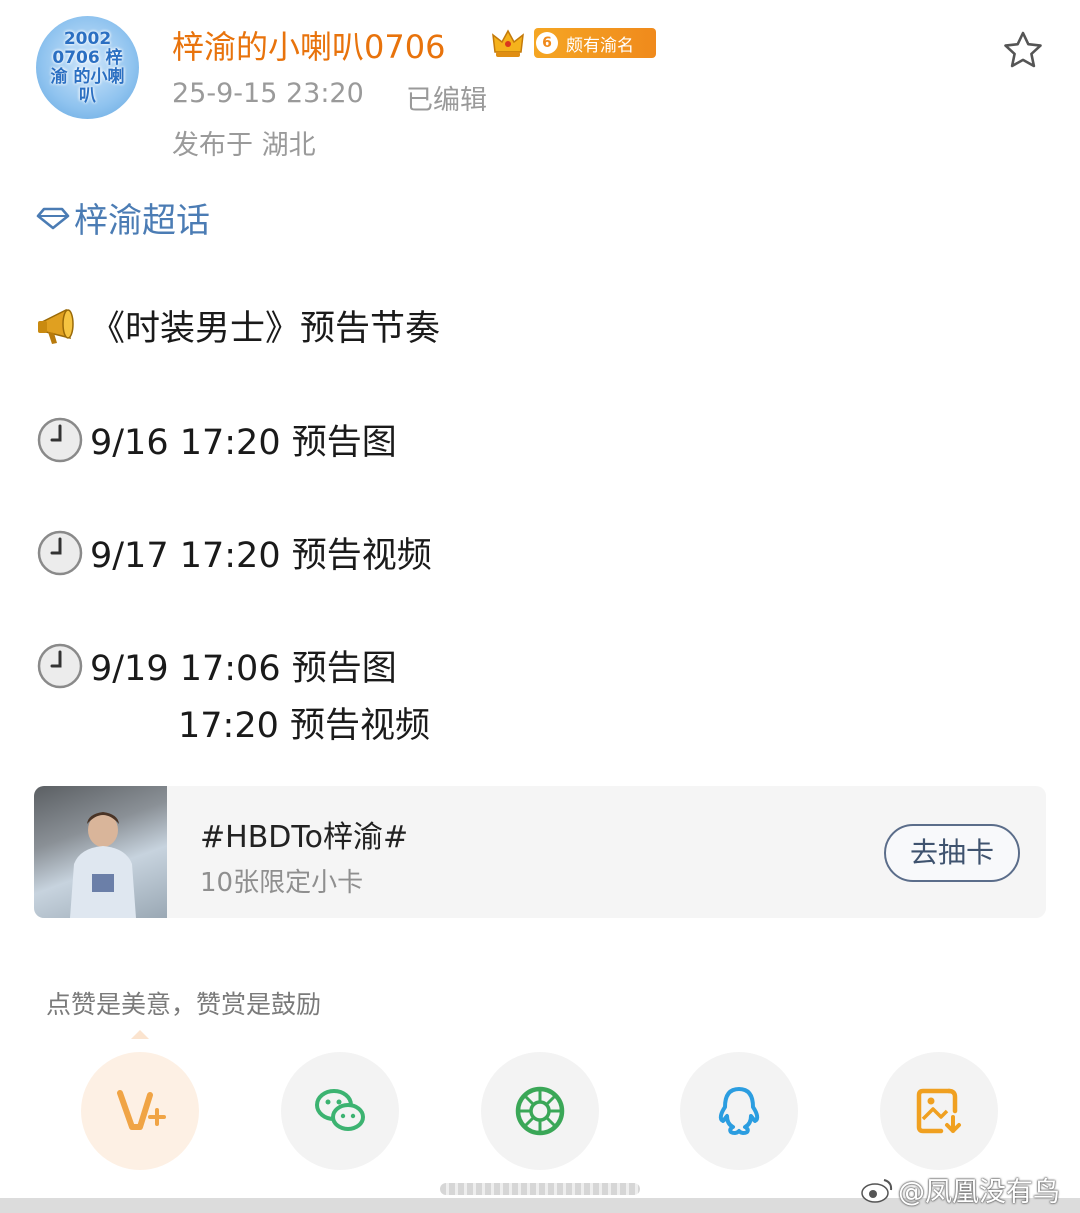  I want to click on username: 梓渝的小喇叭0706, so click(308, 45).